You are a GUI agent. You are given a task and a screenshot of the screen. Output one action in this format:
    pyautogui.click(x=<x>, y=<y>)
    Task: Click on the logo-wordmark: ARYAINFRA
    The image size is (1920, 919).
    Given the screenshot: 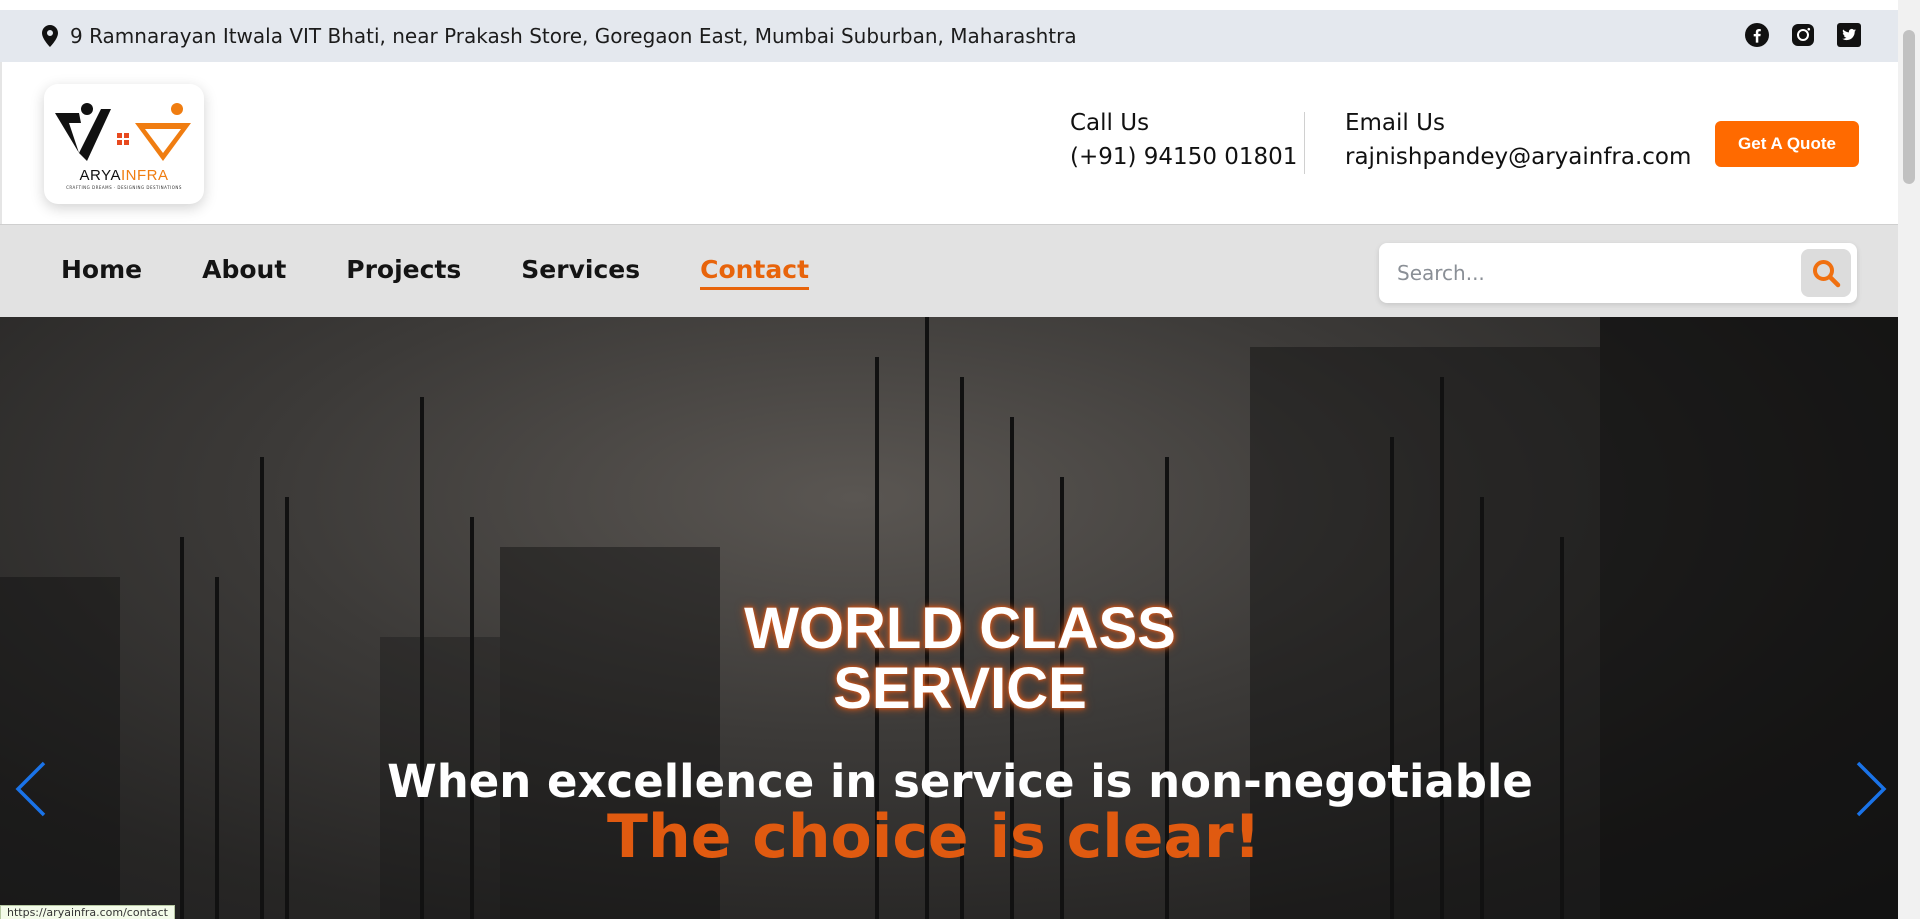 What is the action you would take?
    pyautogui.click(x=124, y=175)
    